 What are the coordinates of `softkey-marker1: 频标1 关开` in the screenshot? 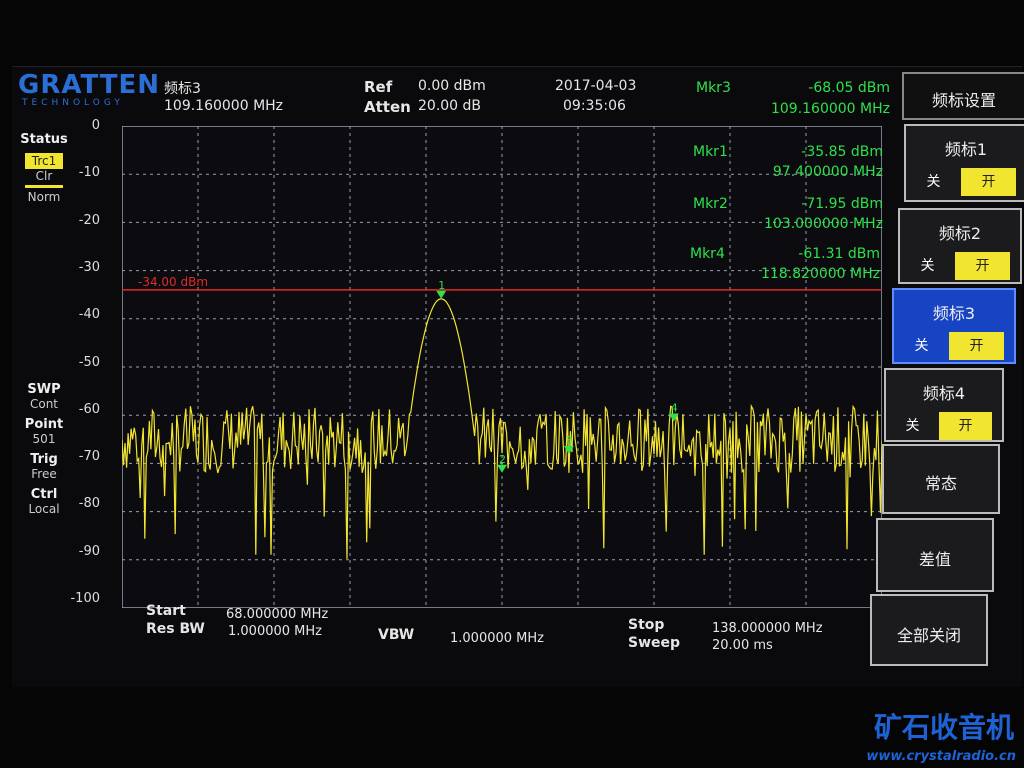 It's located at (964, 163).